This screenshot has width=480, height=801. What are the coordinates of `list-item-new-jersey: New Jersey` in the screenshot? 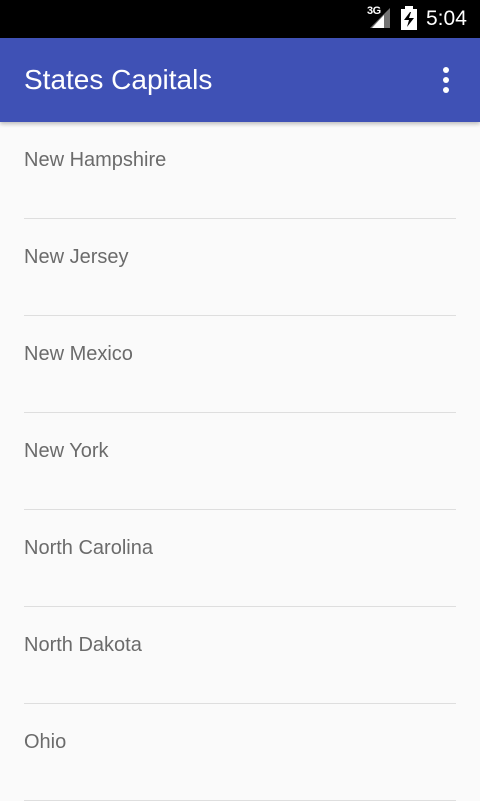 It's located at (240, 267).